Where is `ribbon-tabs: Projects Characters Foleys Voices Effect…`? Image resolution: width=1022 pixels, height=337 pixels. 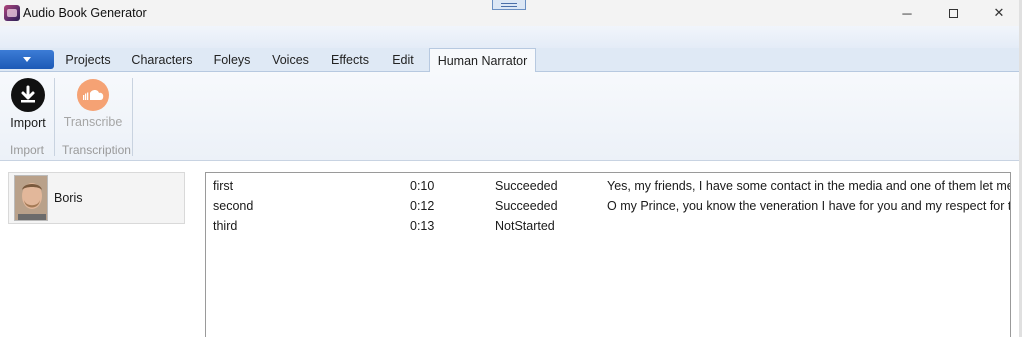
ribbon-tabs: Projects Characters Foleys Voices Effect… is located at coordinates (511, 60).